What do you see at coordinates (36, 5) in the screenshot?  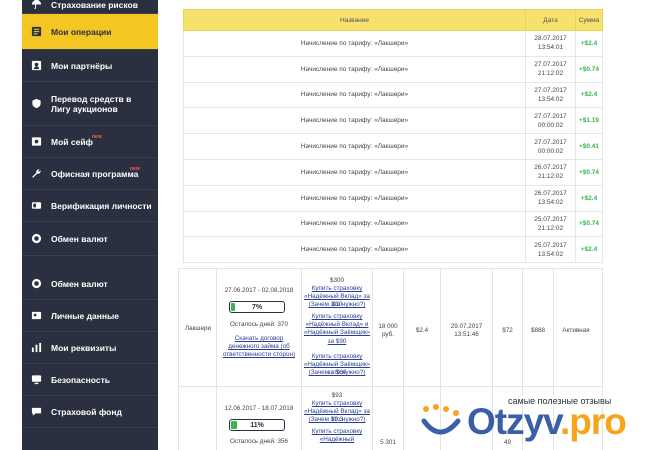 I see `umbrella-icon` at bounding box center [36, 5].